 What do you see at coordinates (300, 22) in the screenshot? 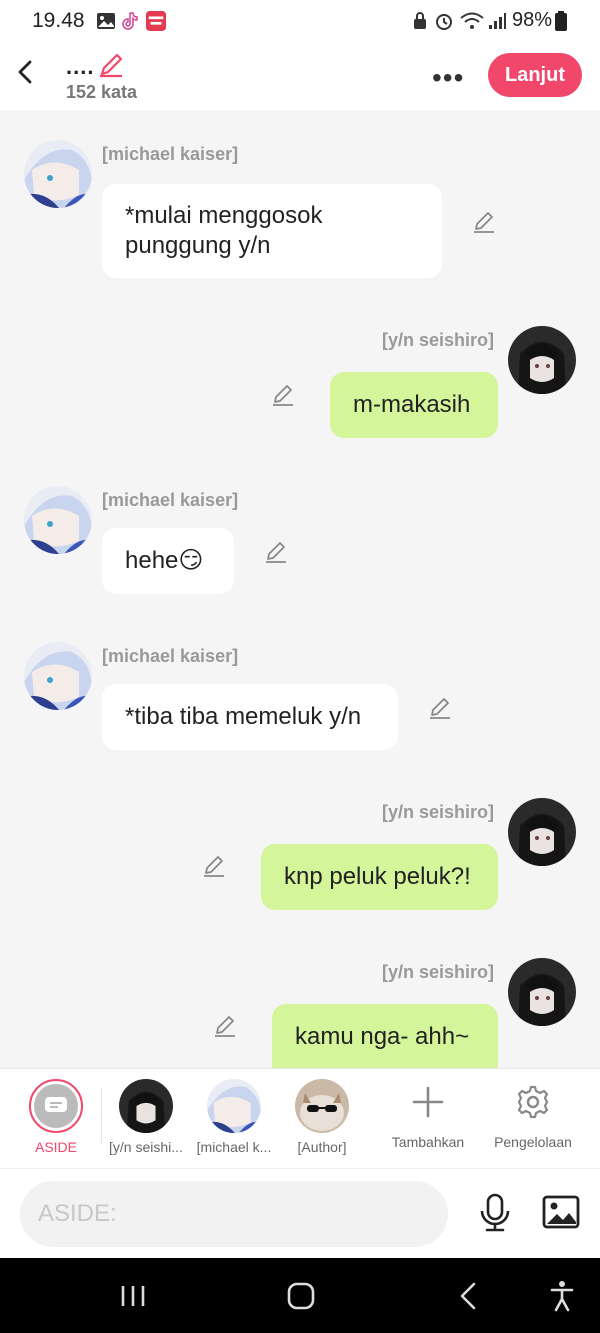
I see `status-bar: 19.48 98%` at bounding box center [300, 22].